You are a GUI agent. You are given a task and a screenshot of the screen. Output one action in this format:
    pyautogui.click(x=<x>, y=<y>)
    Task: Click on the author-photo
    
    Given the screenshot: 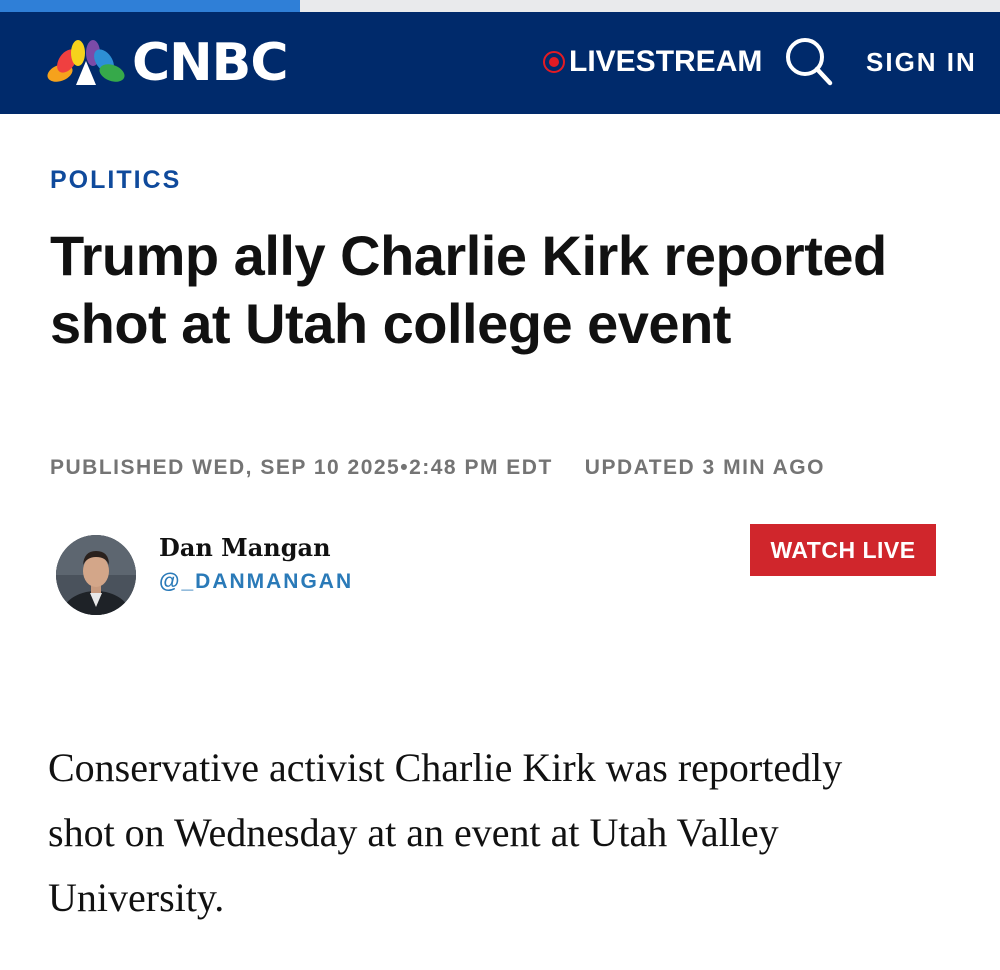 What is the action you would take?
    pyautogui.click(x=96, y=575)
    